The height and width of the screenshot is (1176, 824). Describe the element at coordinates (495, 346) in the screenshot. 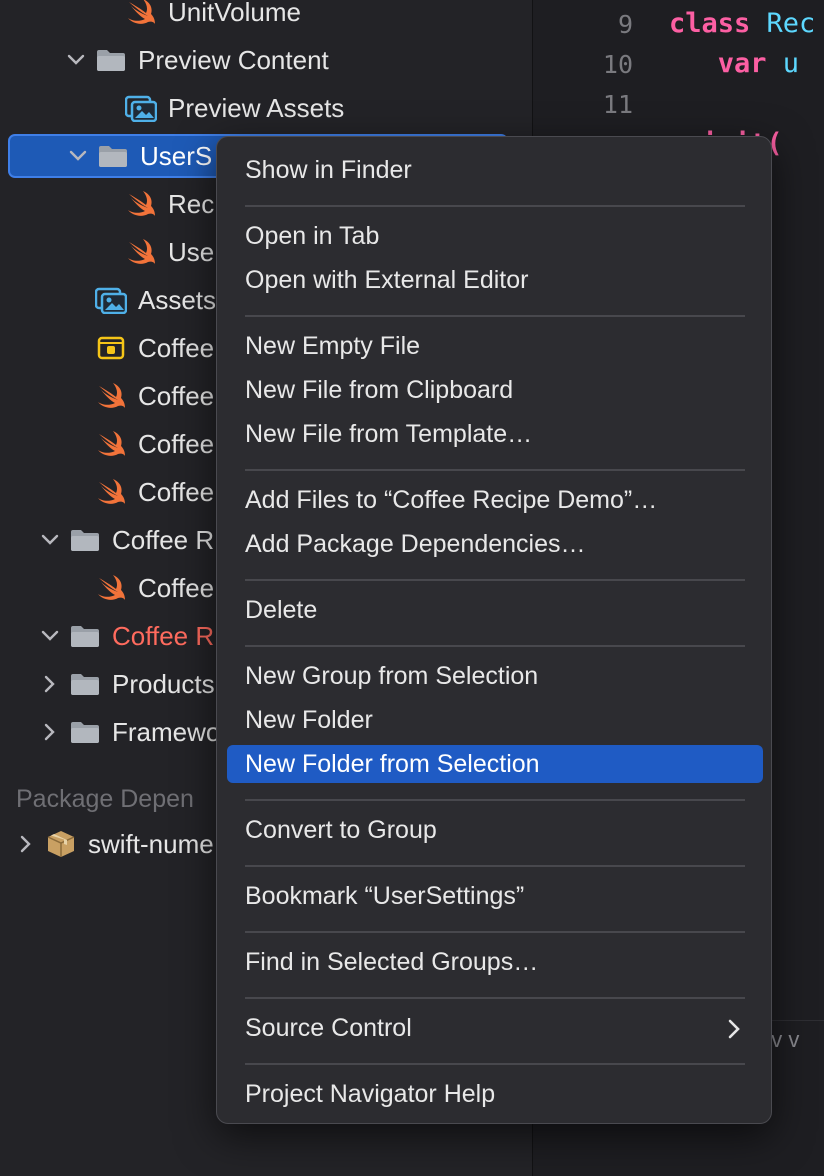

I see `menu-item-new-empty-file: New Empty File` at that location.